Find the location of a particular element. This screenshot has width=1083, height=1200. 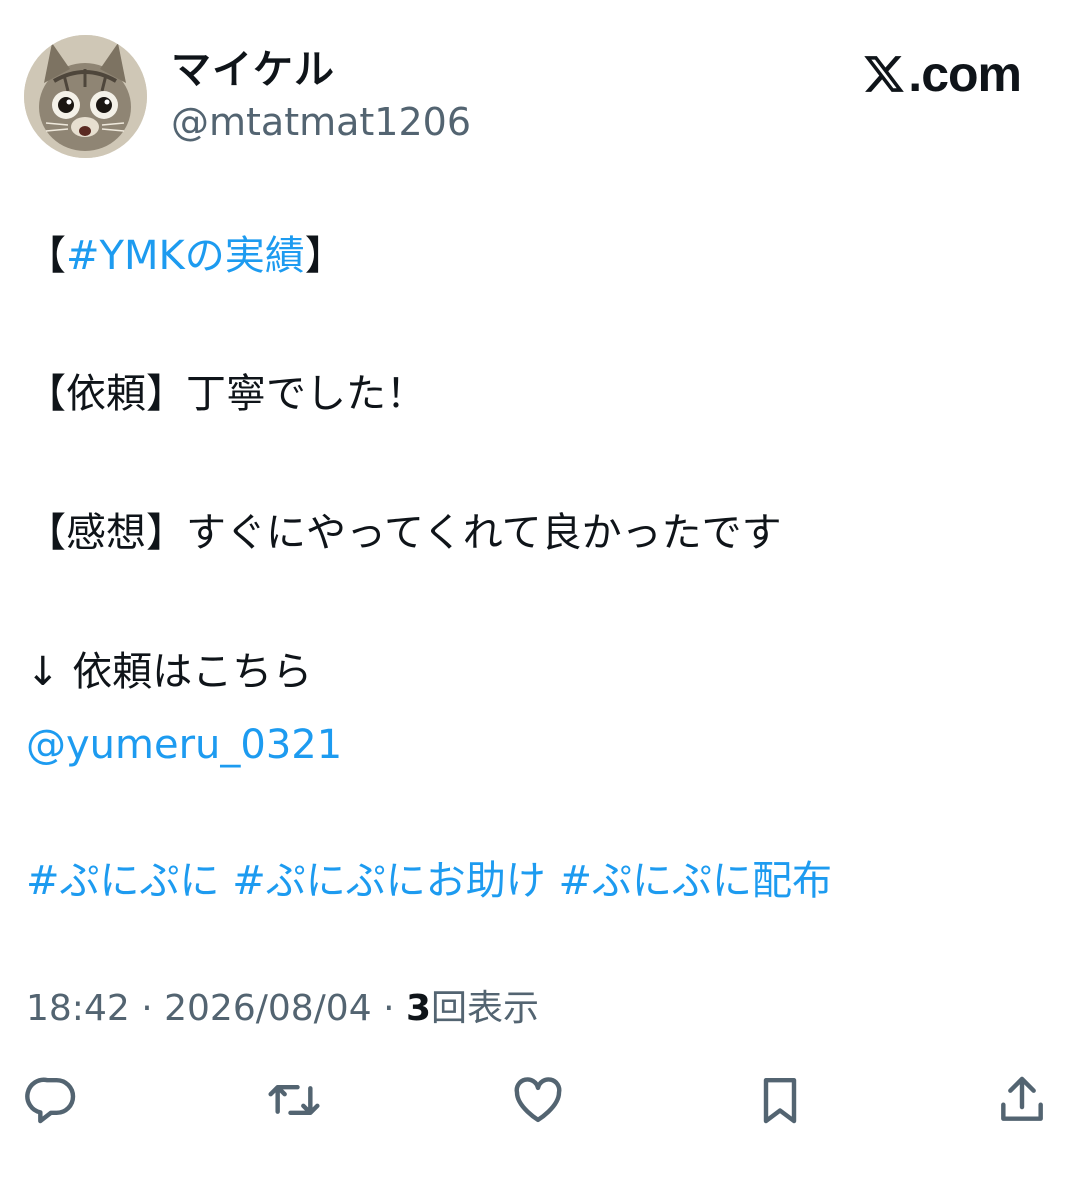

retweet-icon is located at coordinates (294, 1100).